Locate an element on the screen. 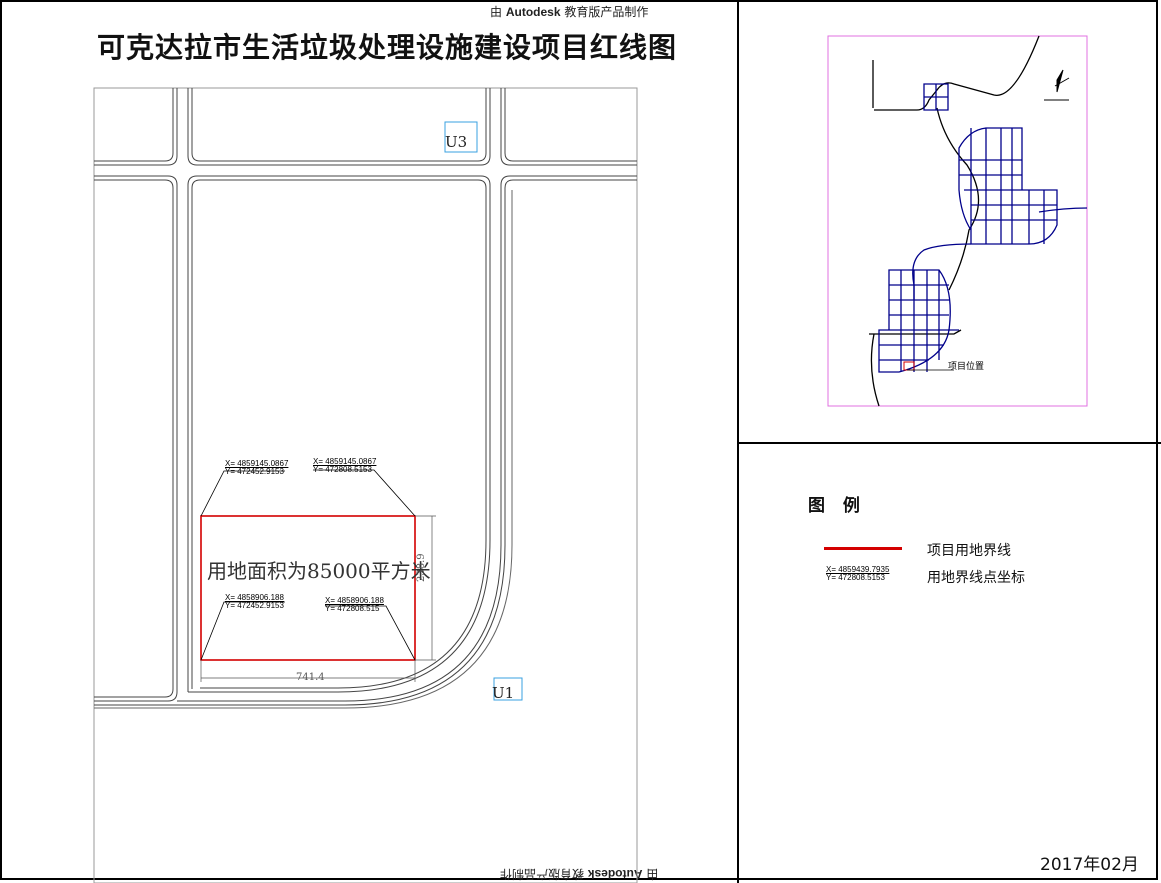 This screenshot has width=1161, height=883. panel-divider-horizontal is located at coordinates (949, 443).